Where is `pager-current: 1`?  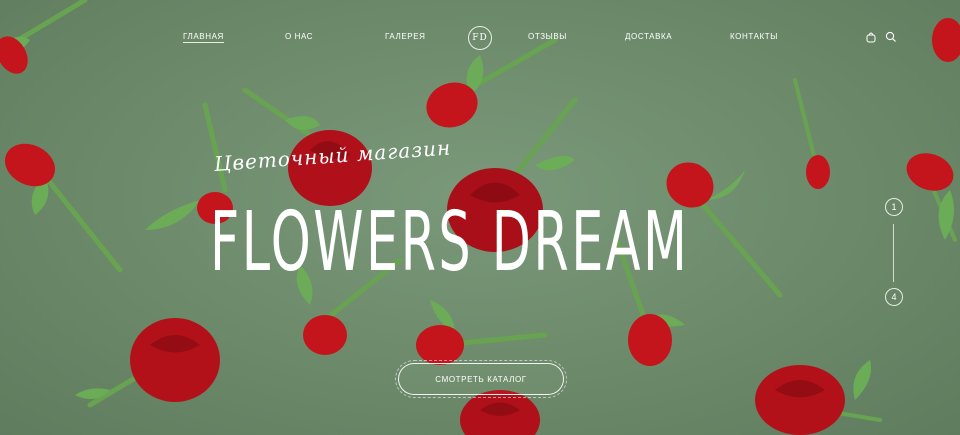 pager-current: 1 is located at coordinates (894, 207).